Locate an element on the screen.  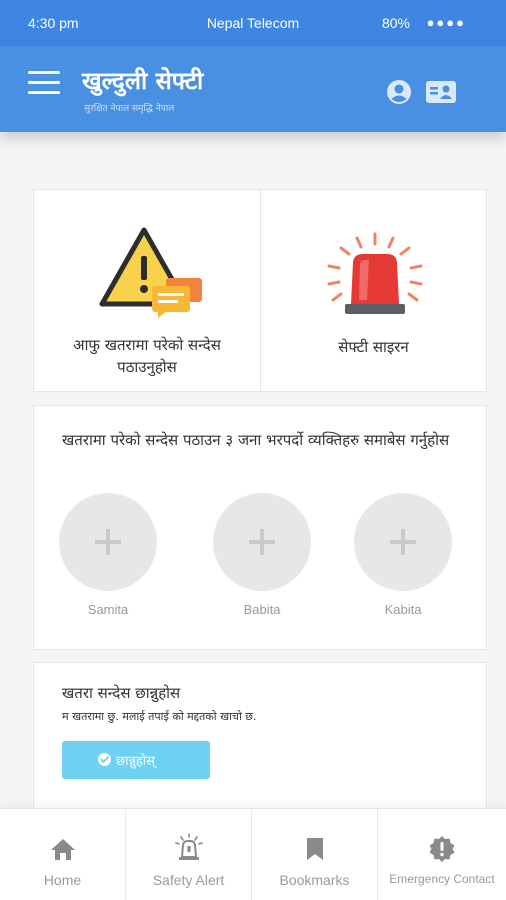
contact-name: Samita is located at coordinates (108, 609).